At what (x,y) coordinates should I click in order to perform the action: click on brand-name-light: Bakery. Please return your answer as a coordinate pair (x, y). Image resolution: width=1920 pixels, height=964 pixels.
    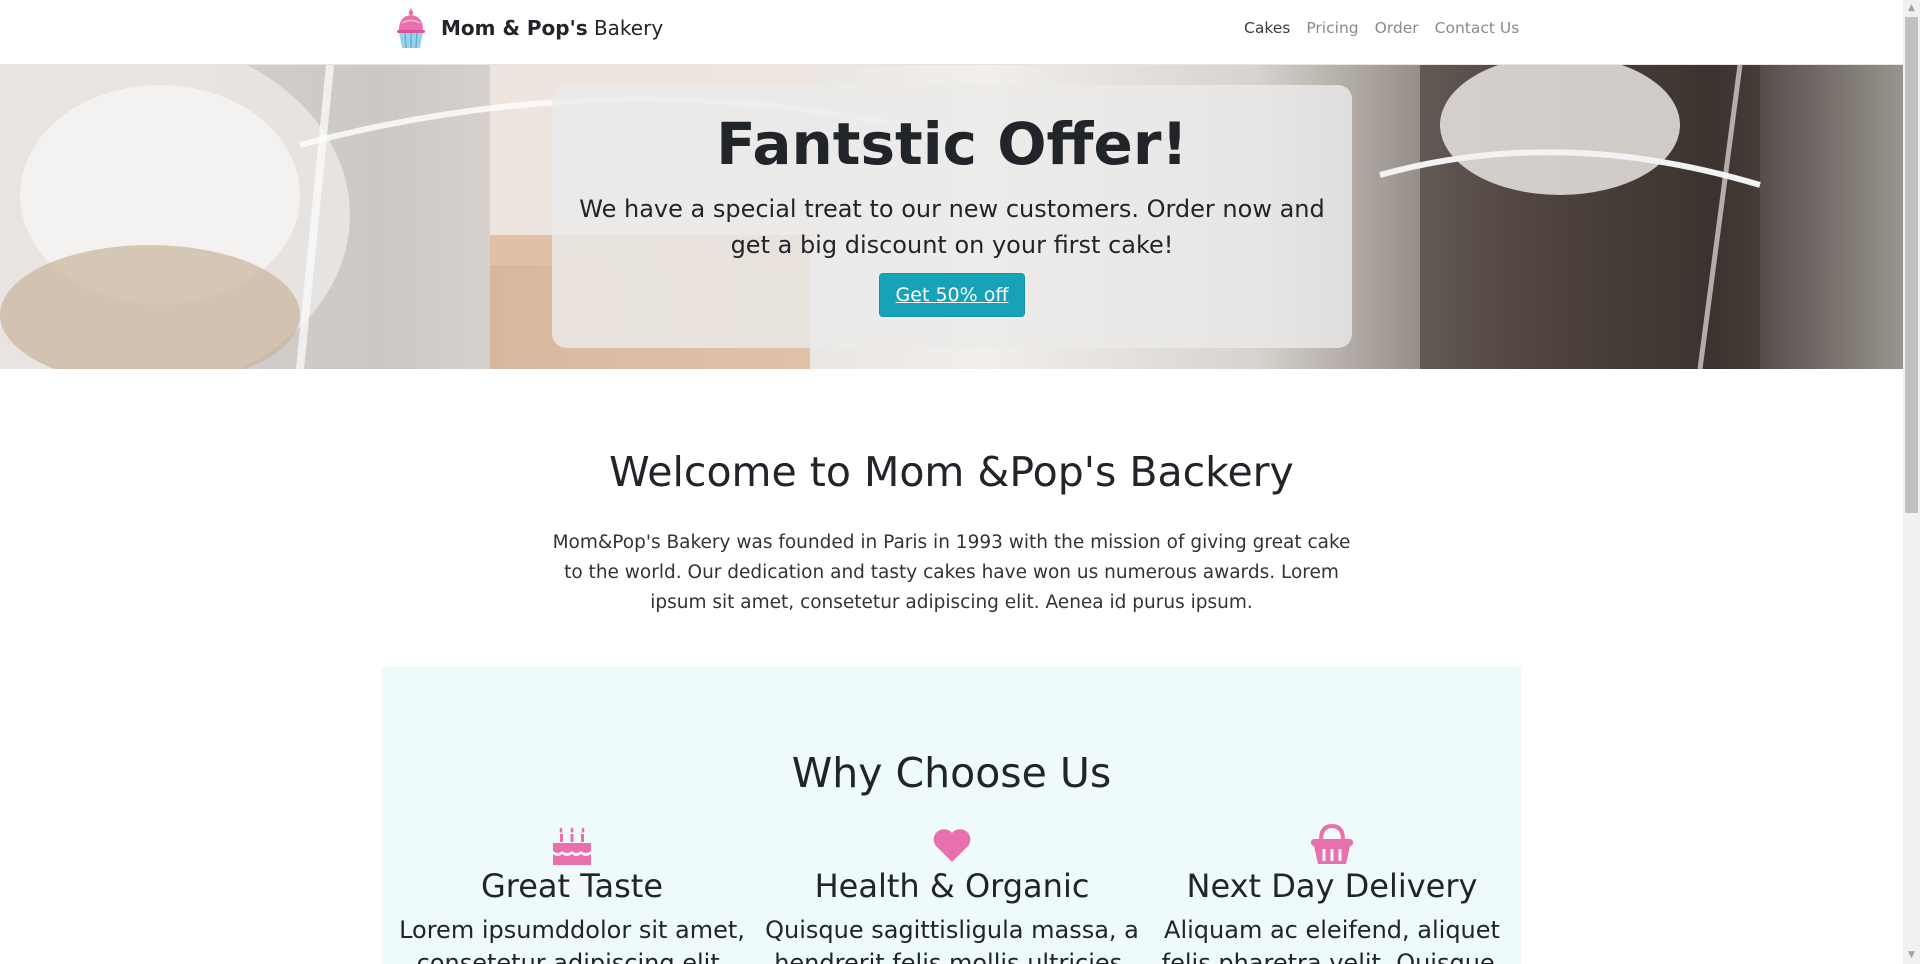
    Looking at the image, I should click on (628, 28).